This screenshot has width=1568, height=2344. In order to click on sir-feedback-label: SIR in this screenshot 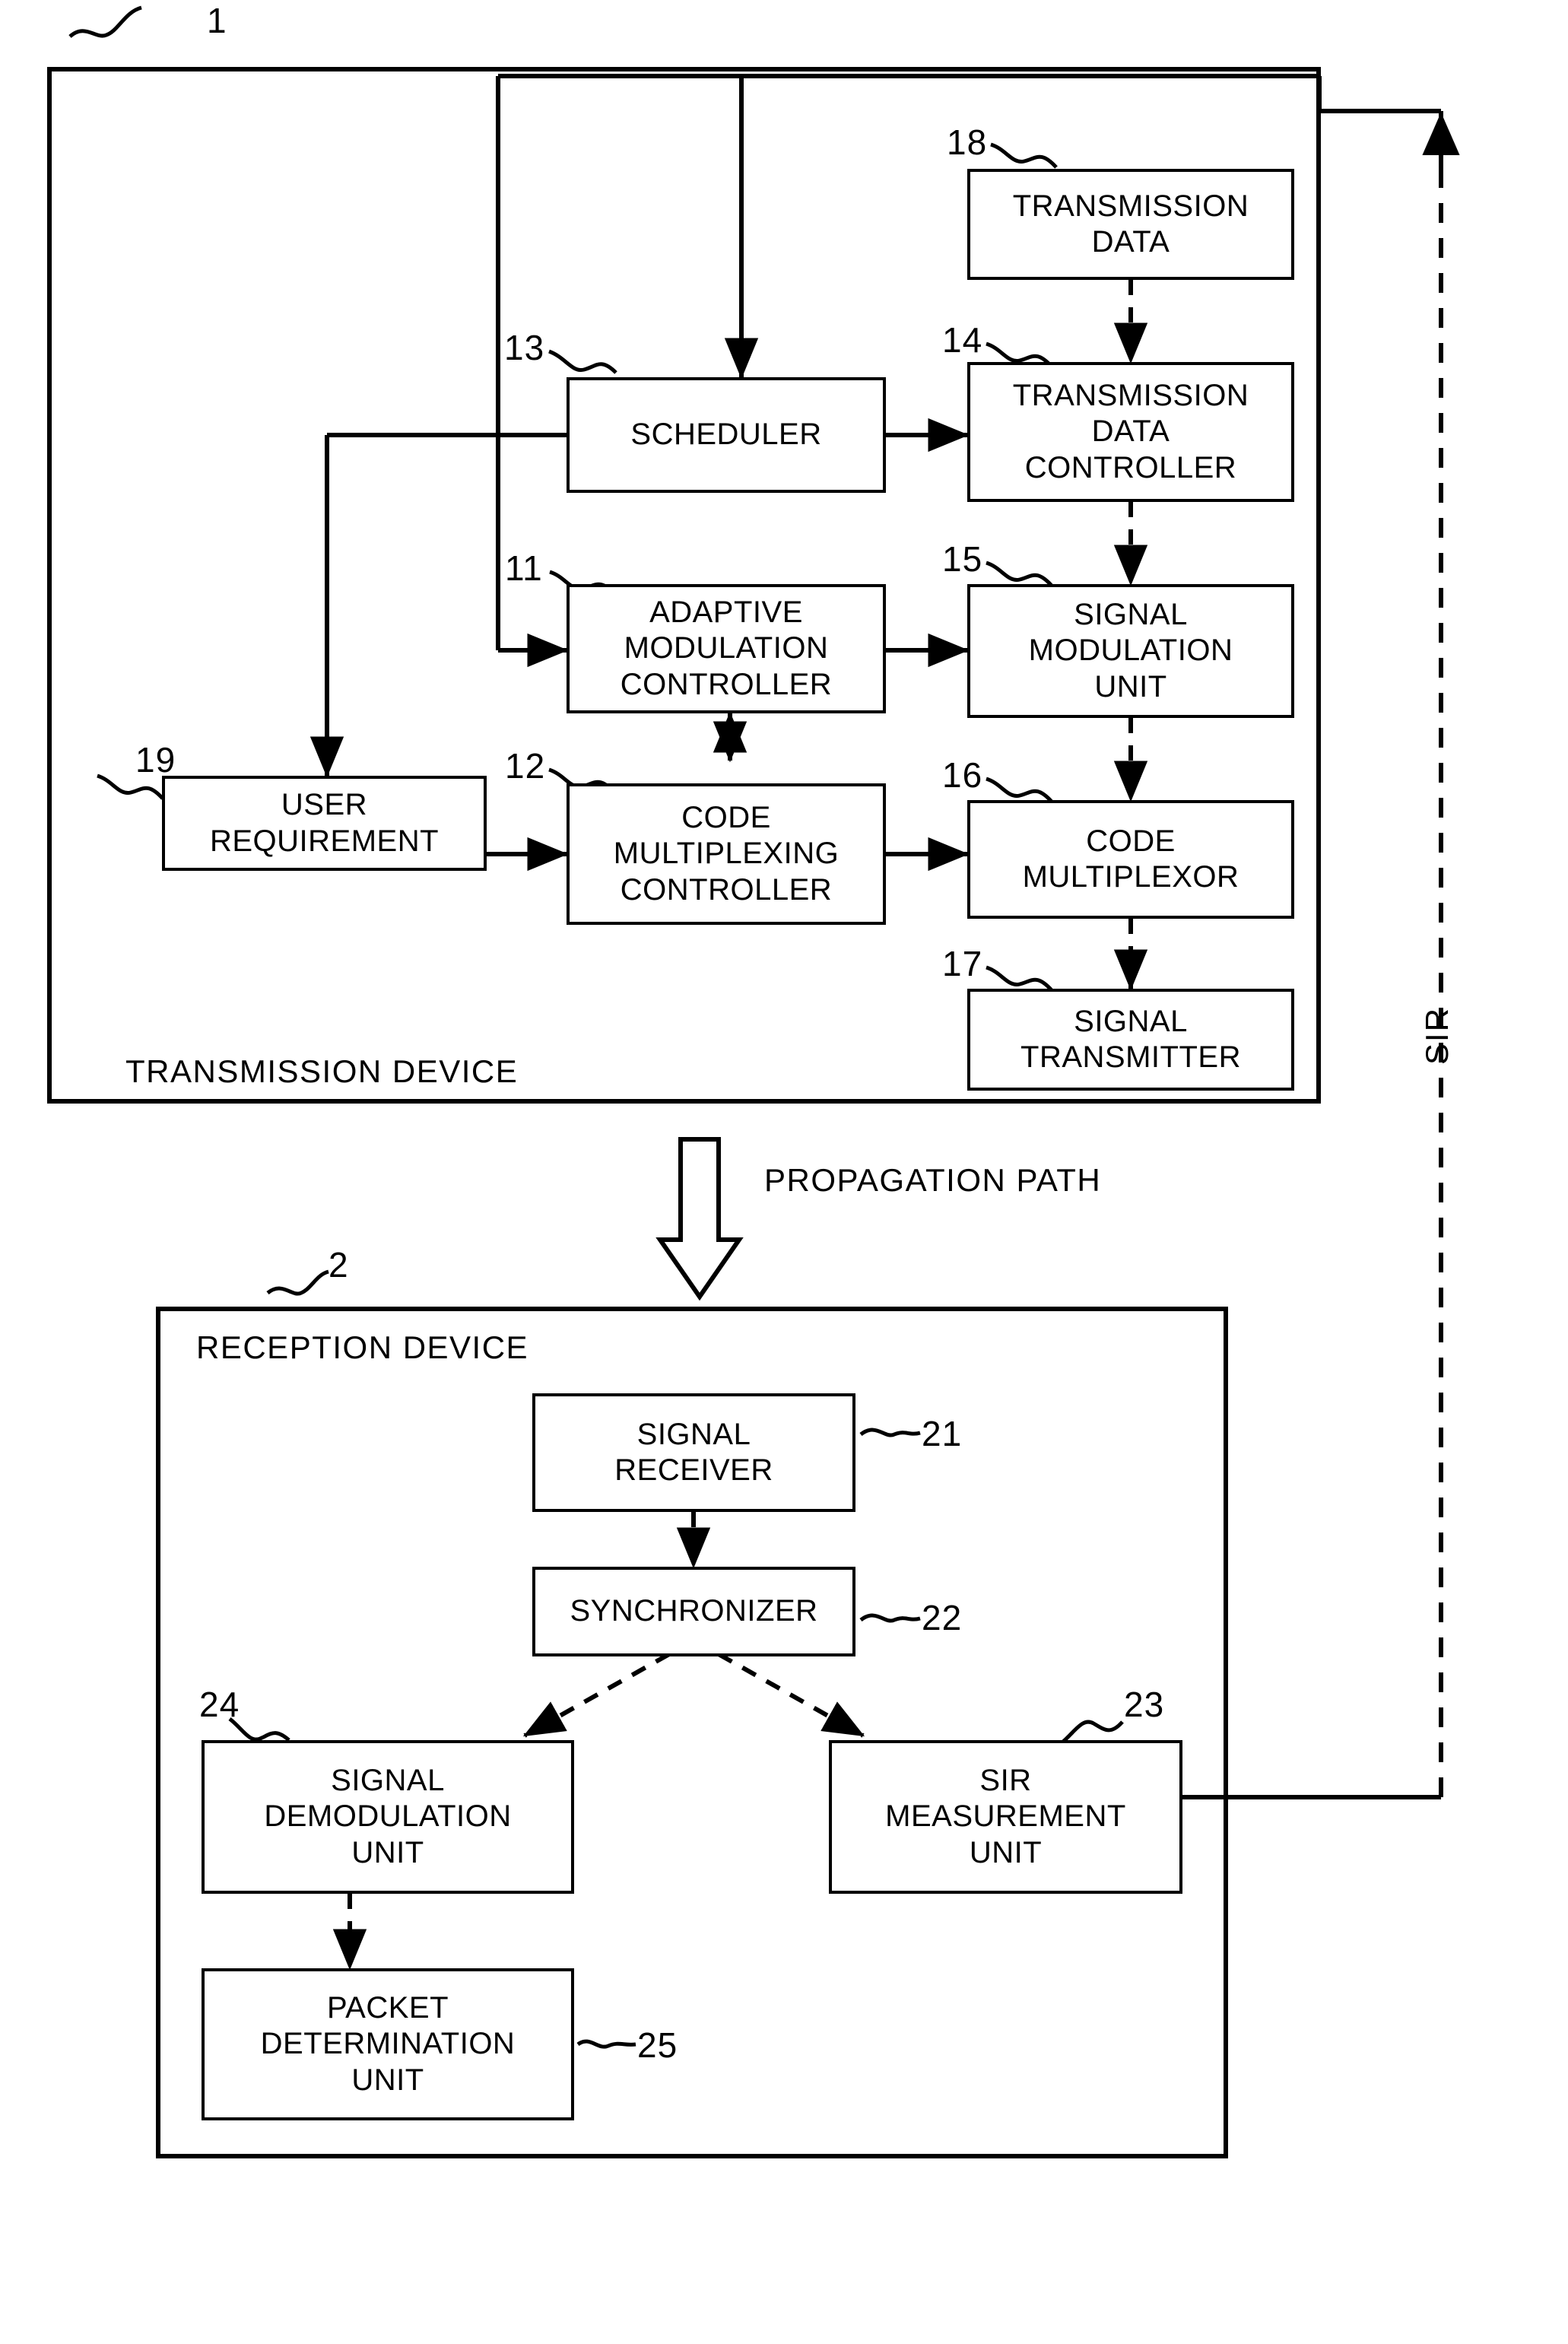, I will do `click(1437, 1035)`.